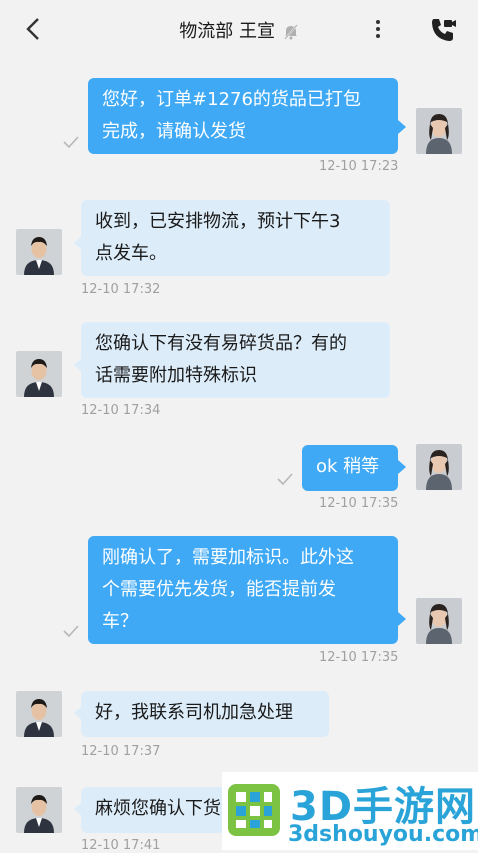  I want to click on message-line: 完成，请确认发货, so click(174, 131).